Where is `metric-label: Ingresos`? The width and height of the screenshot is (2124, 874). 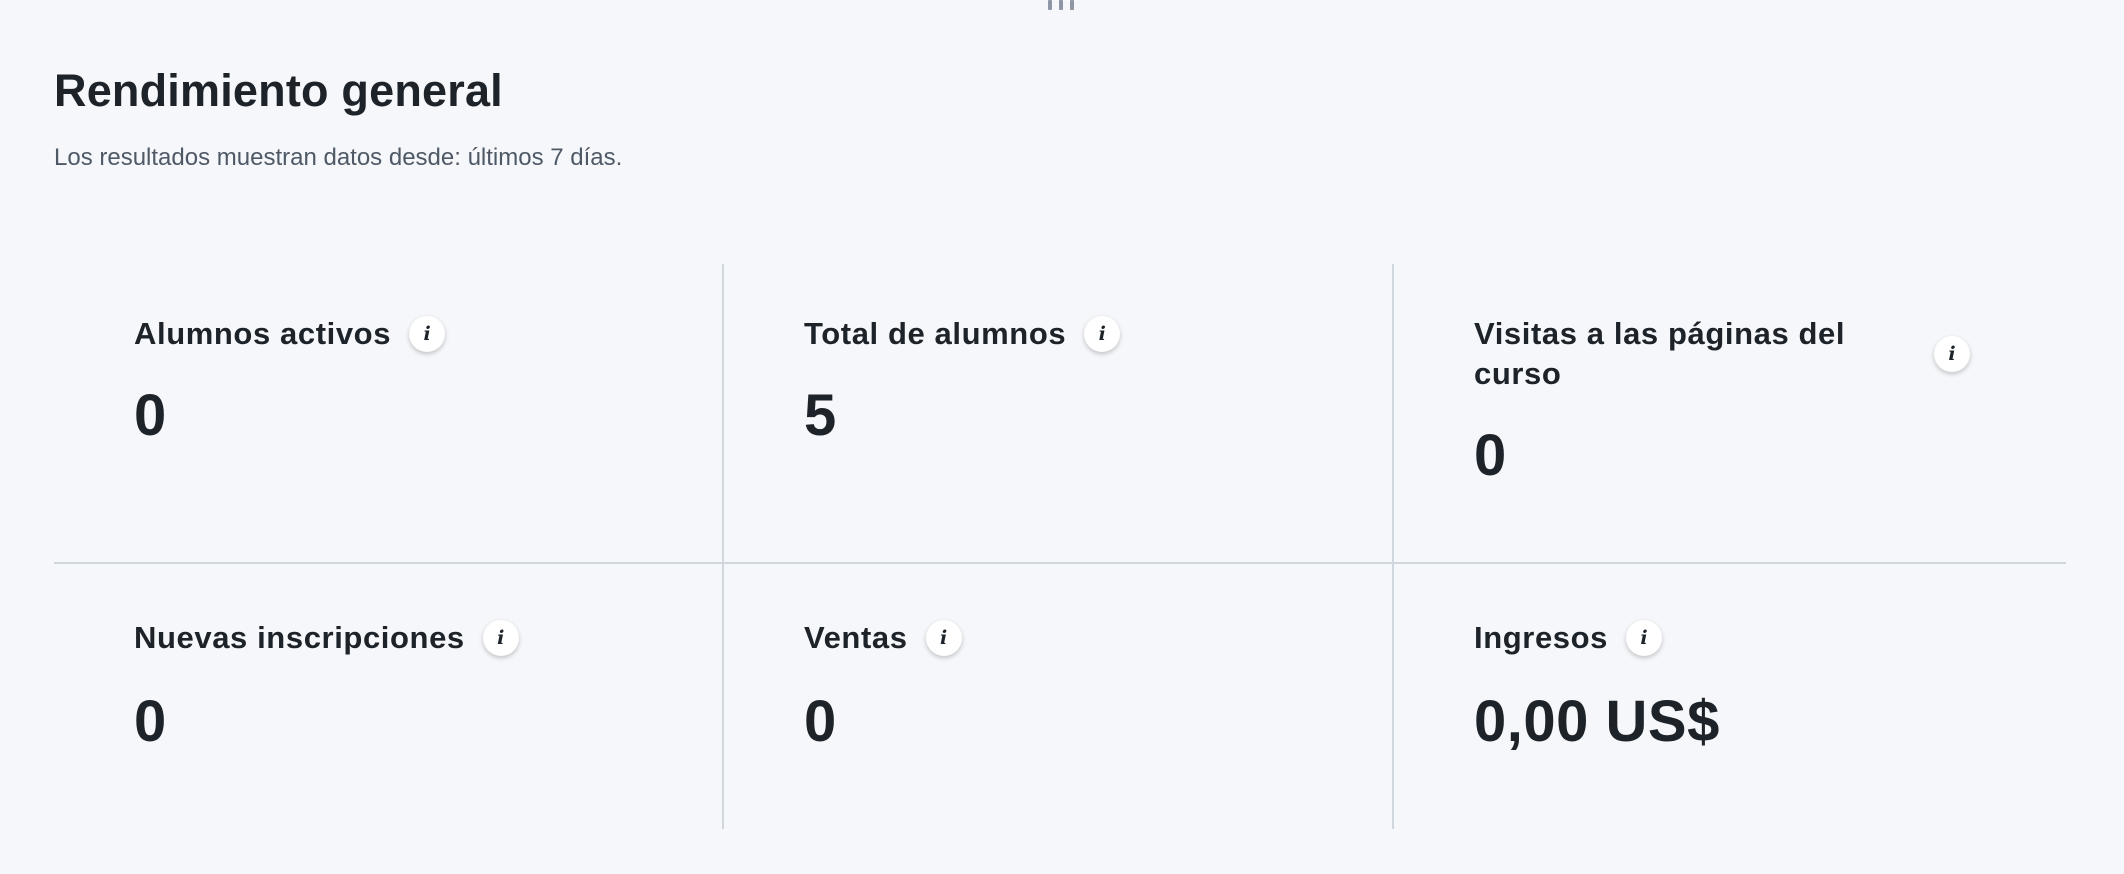 metric-label: Ingresos is located at coordinates (1541, 637).